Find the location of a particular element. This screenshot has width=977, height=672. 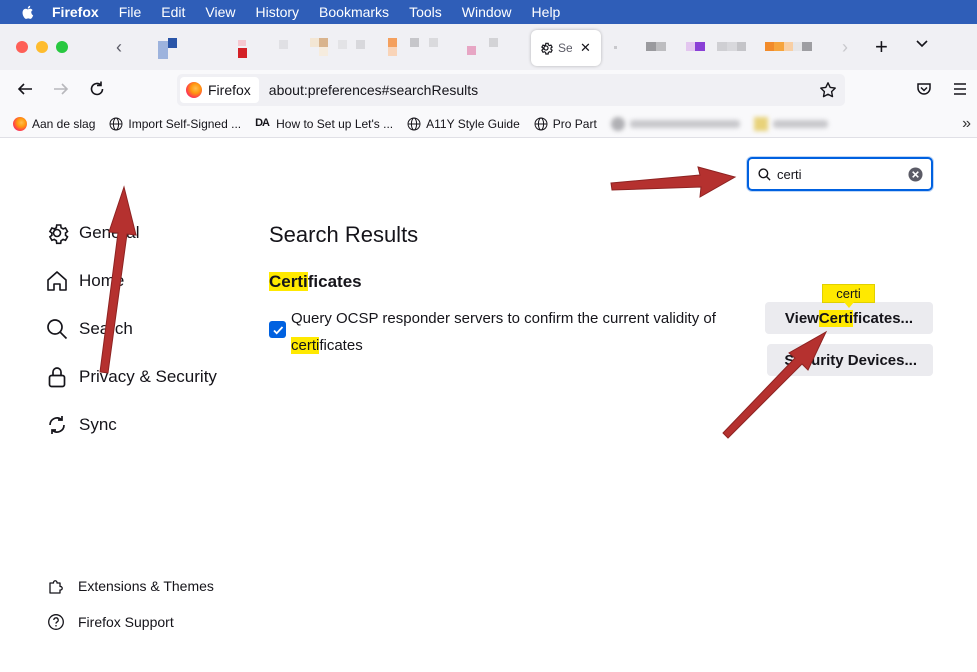

sidebar-item-label: Home is located at coordinates (102, 280).